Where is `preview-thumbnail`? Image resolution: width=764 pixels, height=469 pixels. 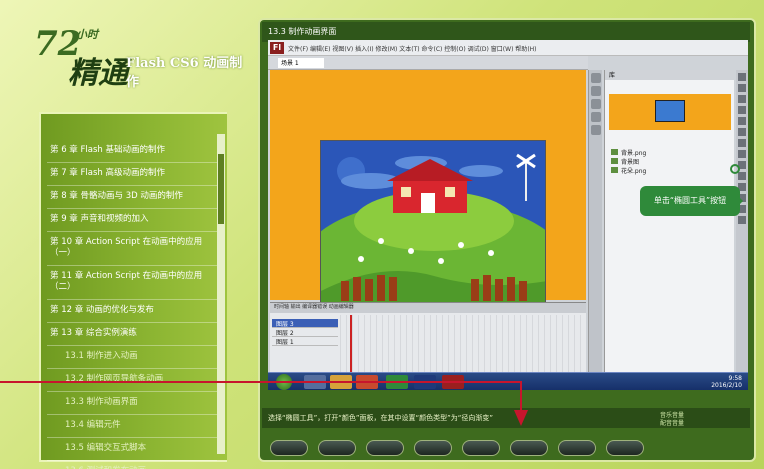
preview-thumbnail is located at coordinates (670, 111).